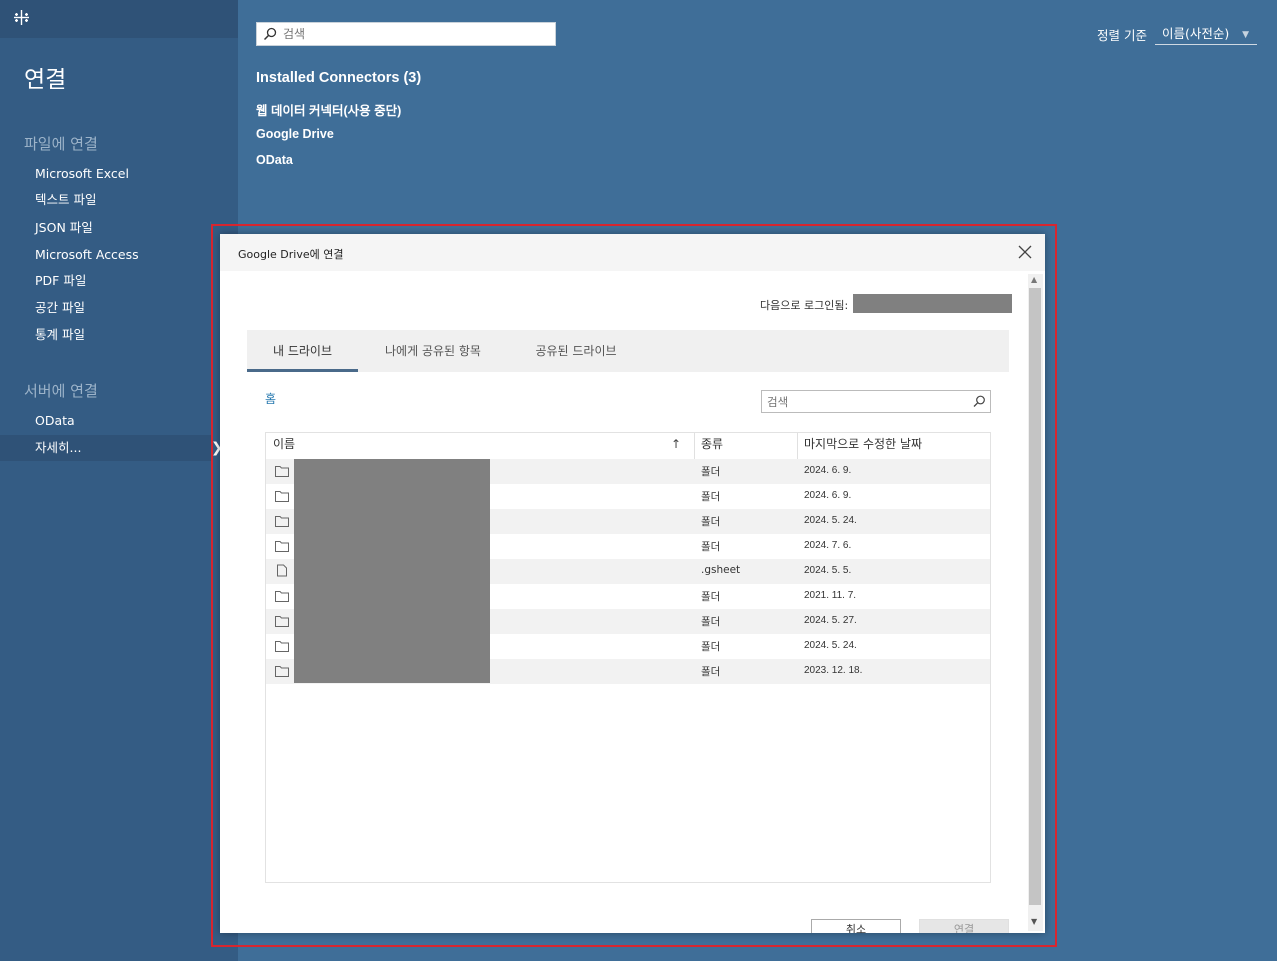 The height and width of the screenshot is (961, 1277). I want to click on sort-label: 정렬 기준, so click(1122, 35).